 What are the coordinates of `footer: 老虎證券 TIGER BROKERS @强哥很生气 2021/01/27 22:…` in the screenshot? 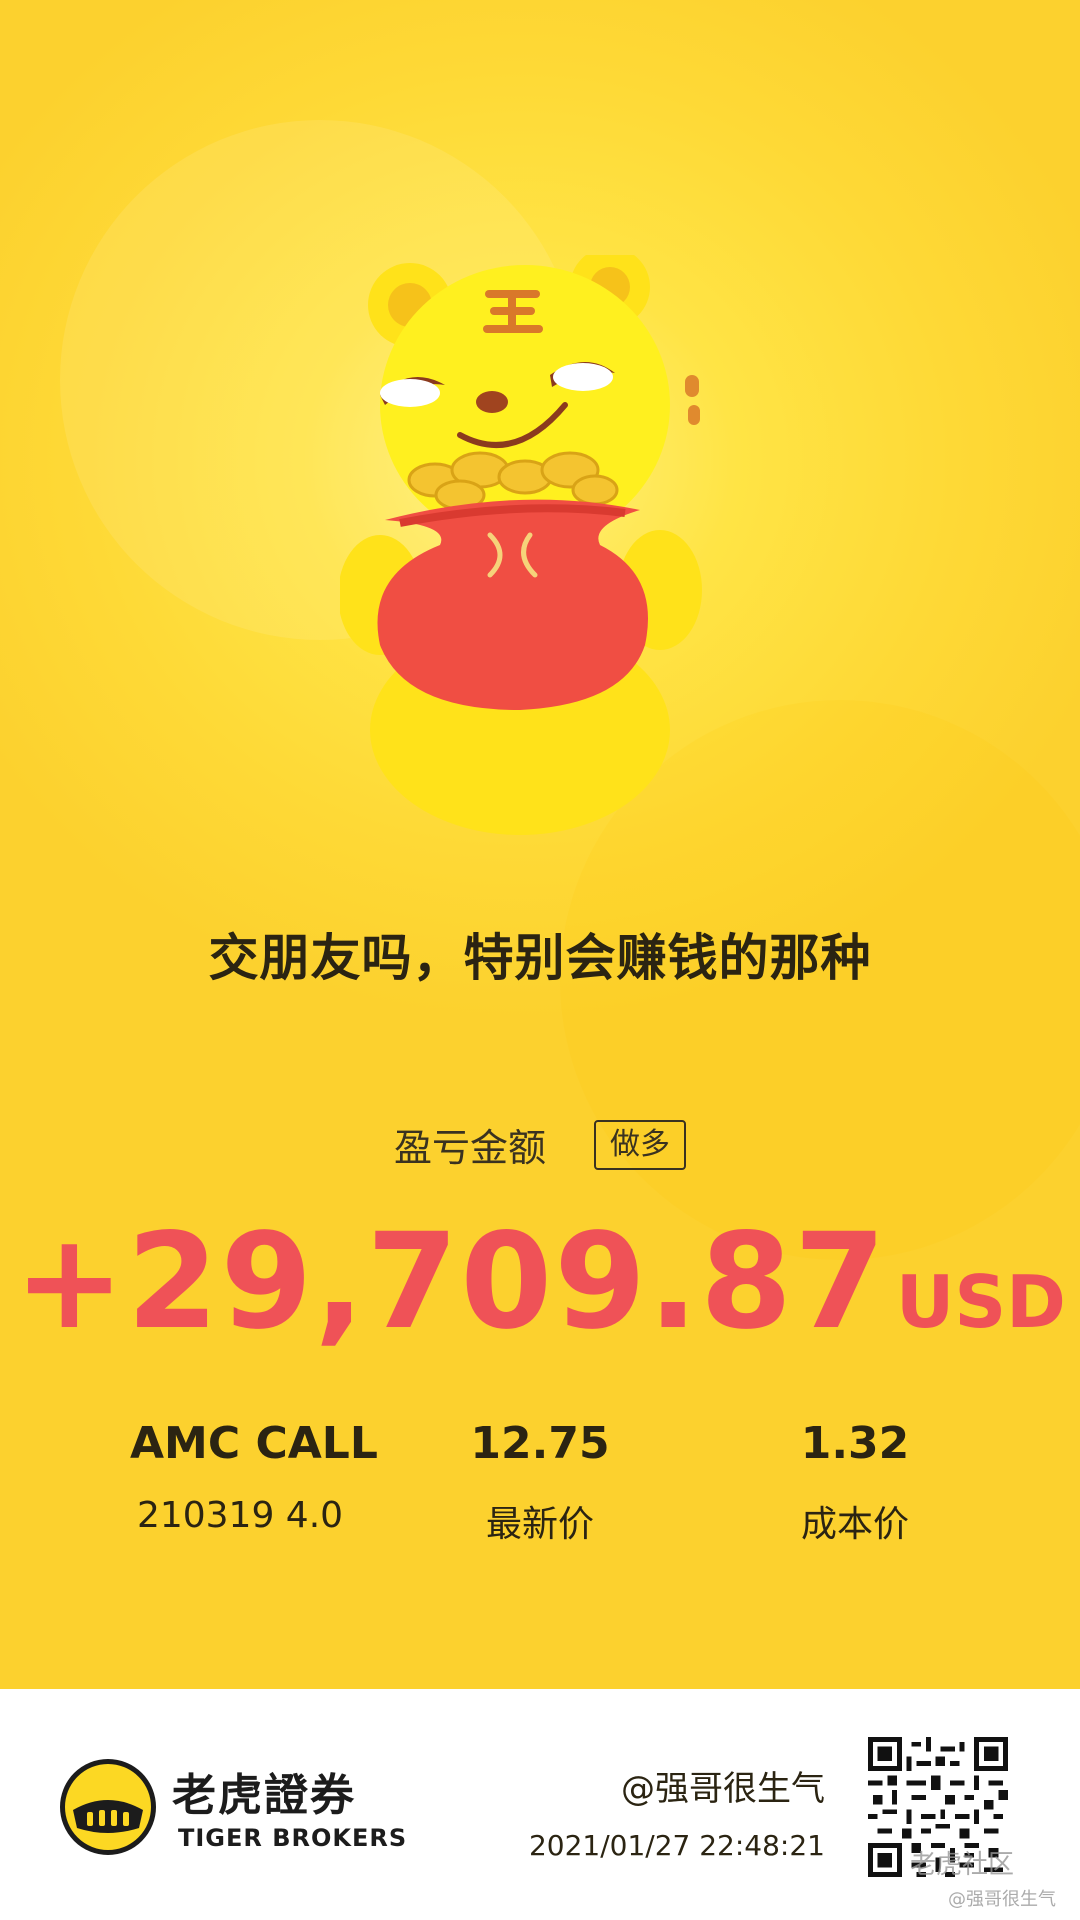 It's located at (540, 1804).